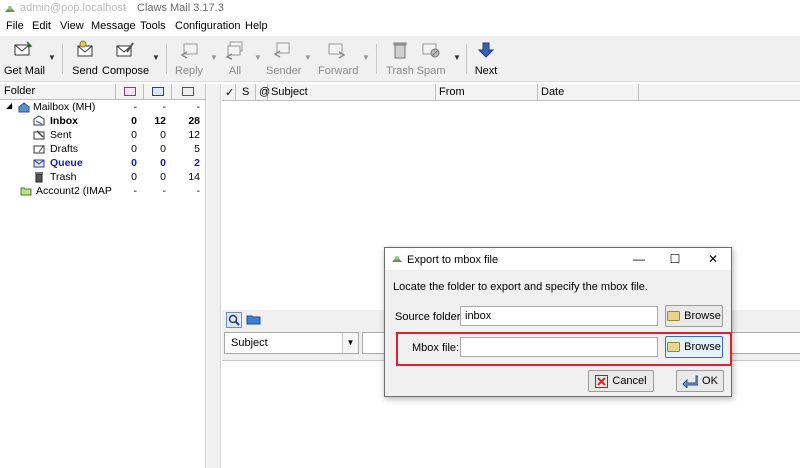  Describe the element at coordinates (126, 60) in the screenshot. I see `compose-button: Compose` at that location.